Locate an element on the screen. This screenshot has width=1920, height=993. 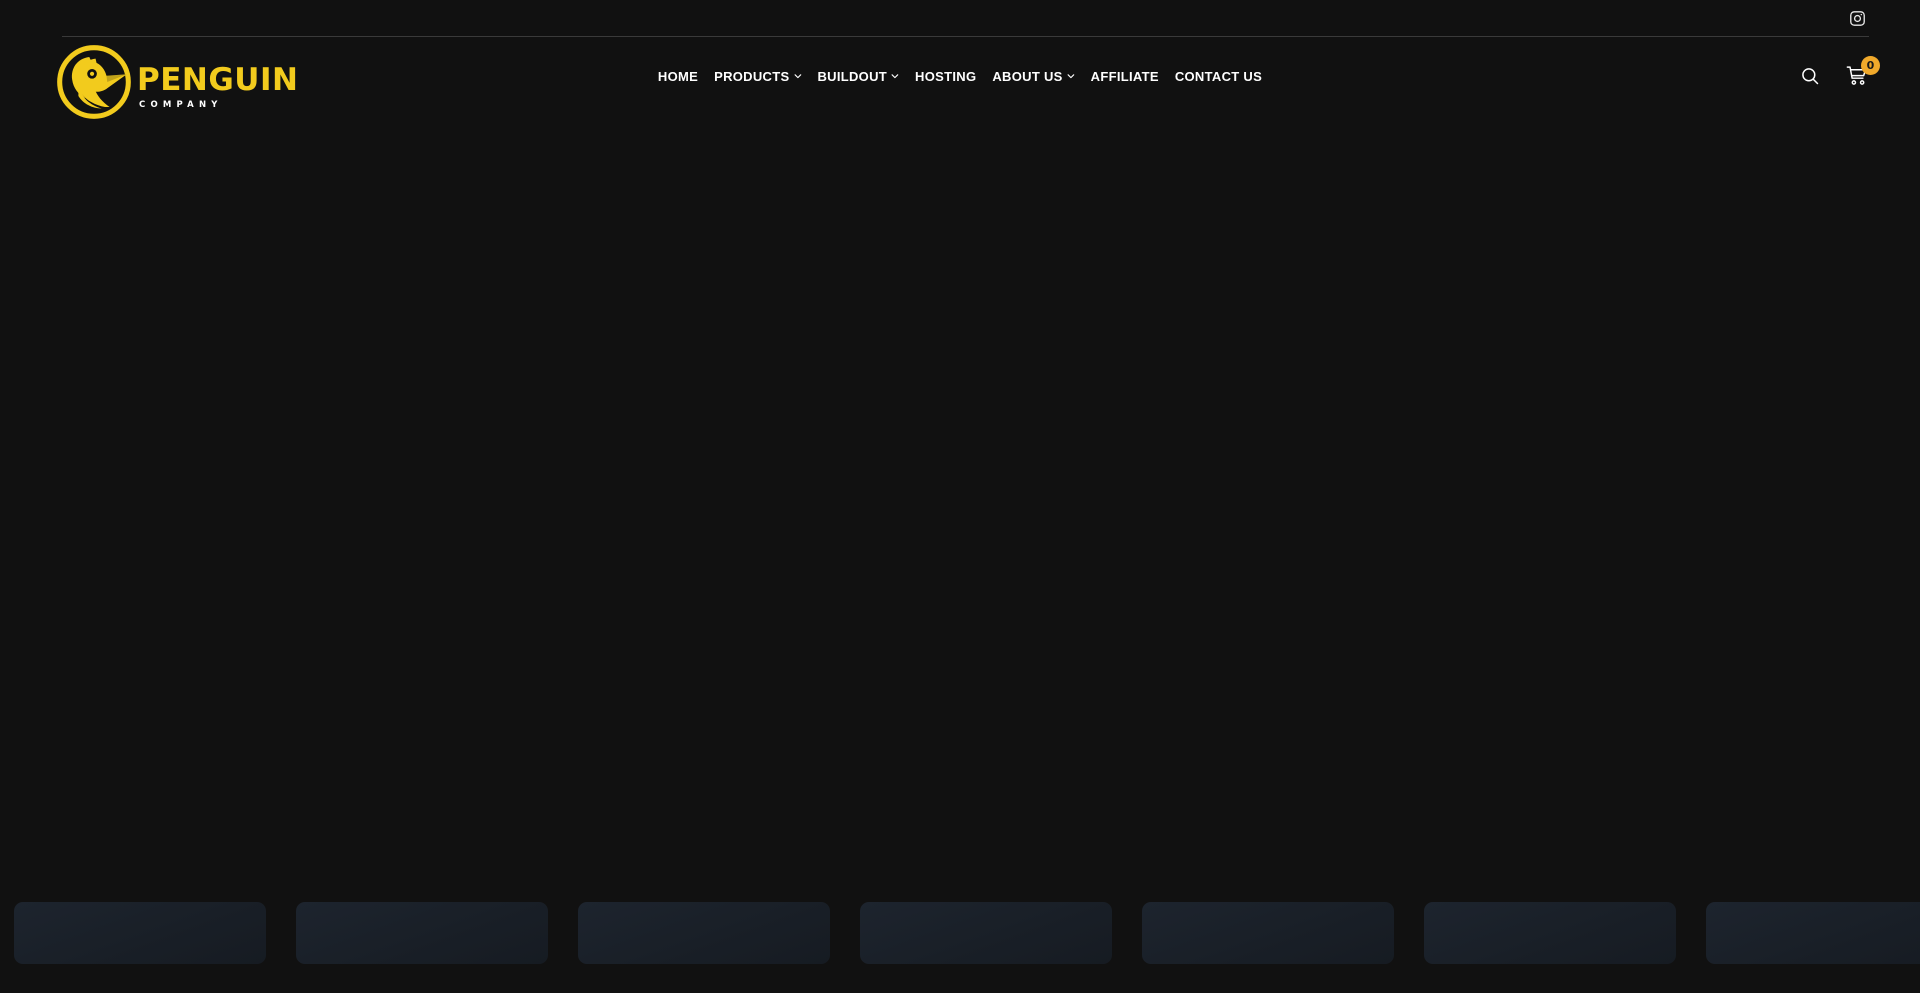
penguin-logo-icon is located at coordinates (94, 82).